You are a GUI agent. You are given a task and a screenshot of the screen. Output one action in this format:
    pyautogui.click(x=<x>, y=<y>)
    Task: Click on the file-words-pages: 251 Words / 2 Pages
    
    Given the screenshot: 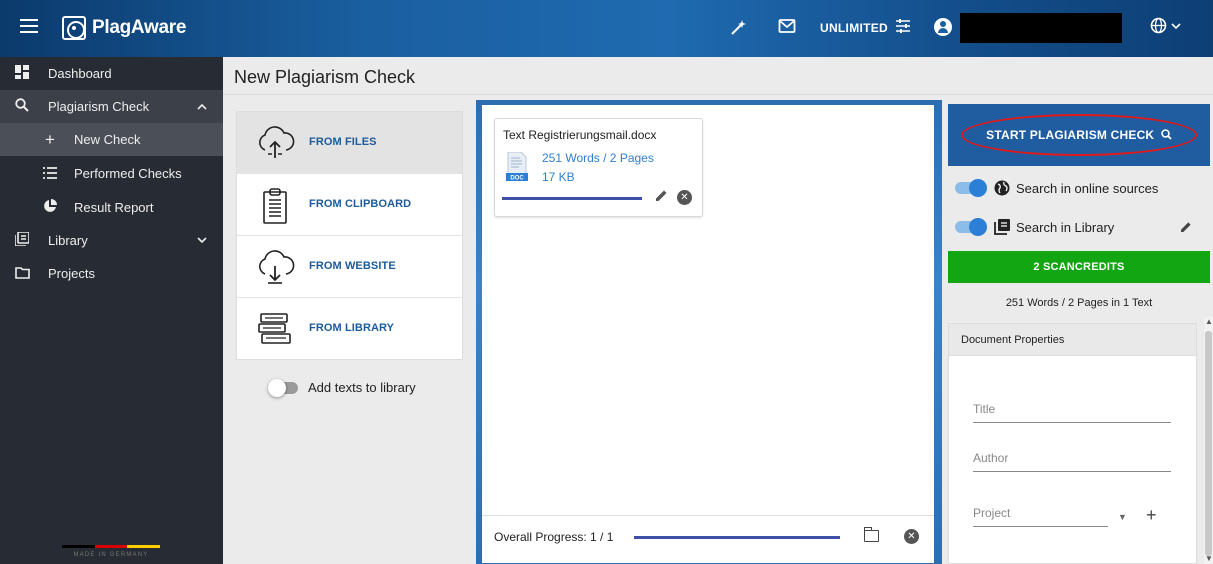 What is the action you would take?
    pyautogui.click(x=598, y=158)
    